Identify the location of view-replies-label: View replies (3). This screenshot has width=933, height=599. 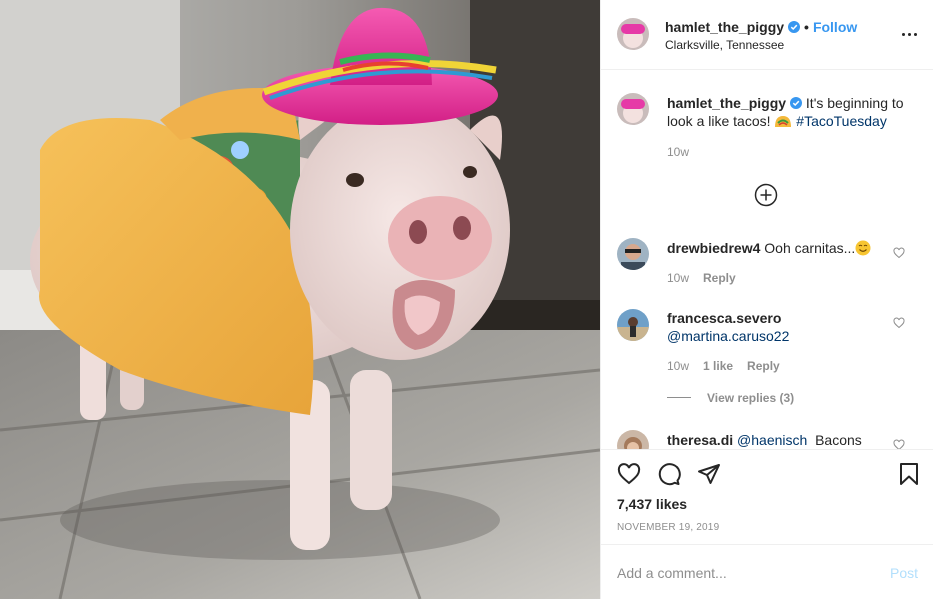
(751, 398).